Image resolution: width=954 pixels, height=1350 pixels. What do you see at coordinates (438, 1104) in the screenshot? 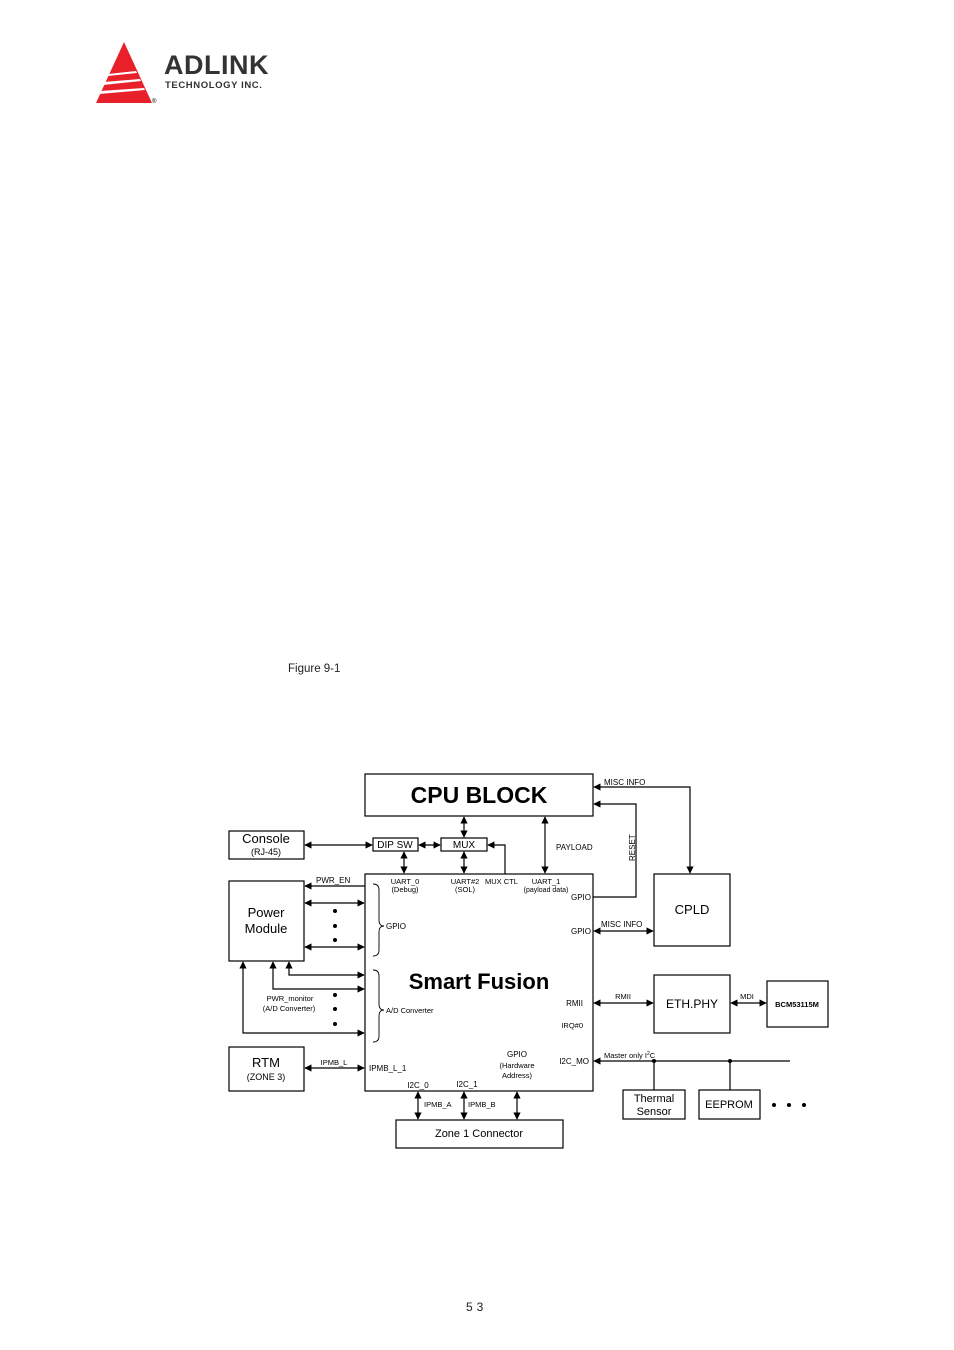
I see `ipmb-a-label: IPMB_A` at bounding box center [438, 1104].